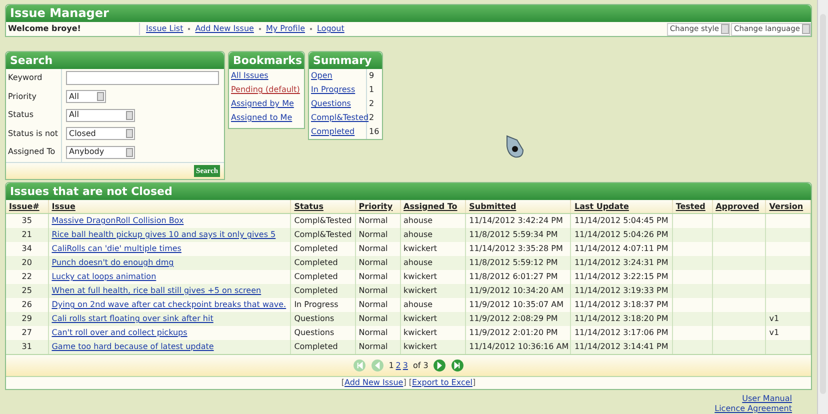 This screenshot has height=414, width=828. Describe the element at coordinates (516, 221) in the screenshot. I see `table-cell: 11/14/2012 3:42:24 PM` at that location.